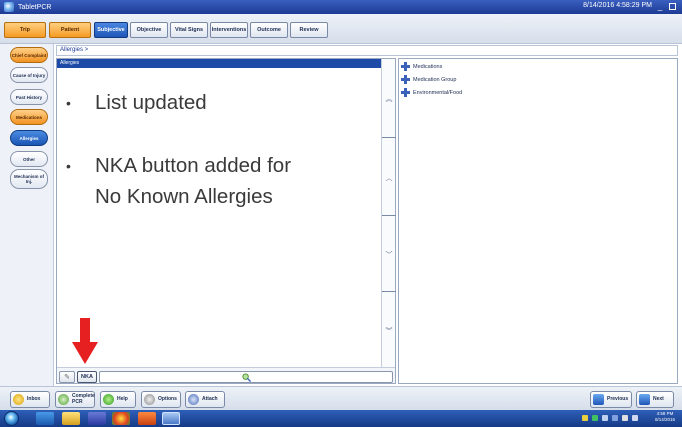 This screenshot has height=427, width=682. I want to click on next-label: Next, so click(658, 398).